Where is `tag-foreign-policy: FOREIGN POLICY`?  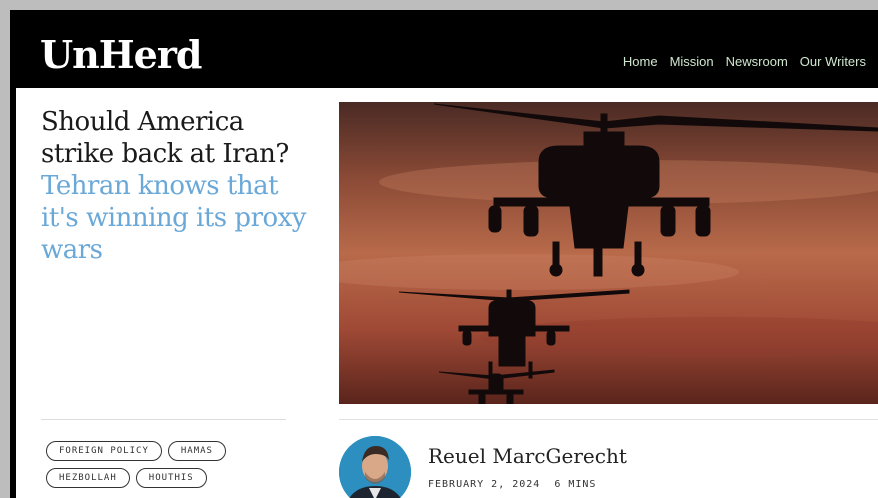
tag-foreign-policy: FOREIGN POLICY is located at coordinates (104, 451).